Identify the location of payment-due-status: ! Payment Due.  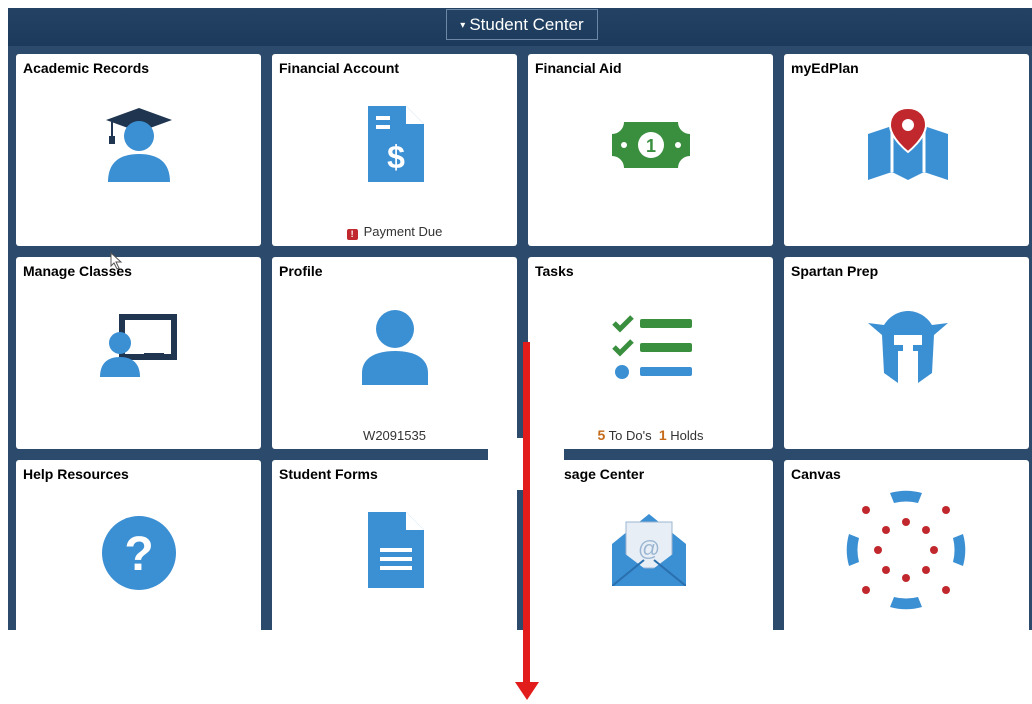
(394, 232).